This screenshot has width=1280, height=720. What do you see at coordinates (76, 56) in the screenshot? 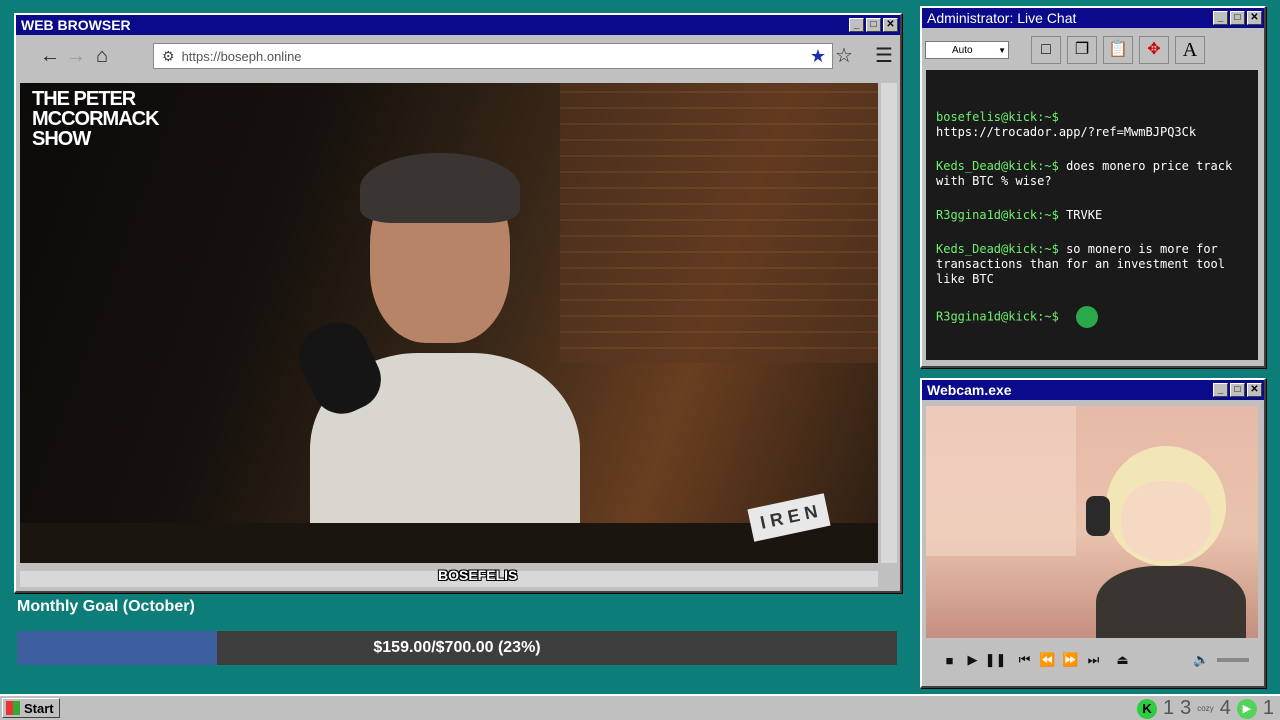
I see `forward-icon: →` at bounding box center [76, 56].